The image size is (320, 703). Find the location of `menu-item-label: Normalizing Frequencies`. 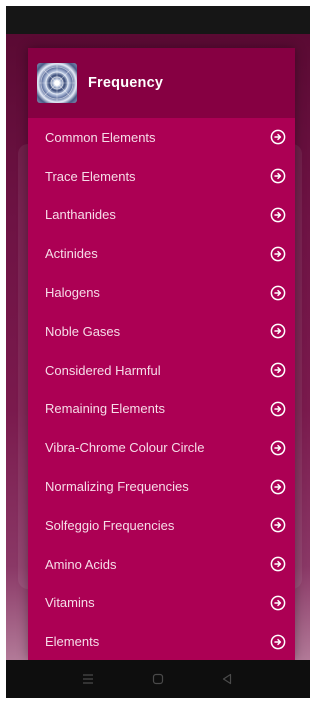

menu-item-label: Normalizing Frequencies is located at coordinates (117, 487).